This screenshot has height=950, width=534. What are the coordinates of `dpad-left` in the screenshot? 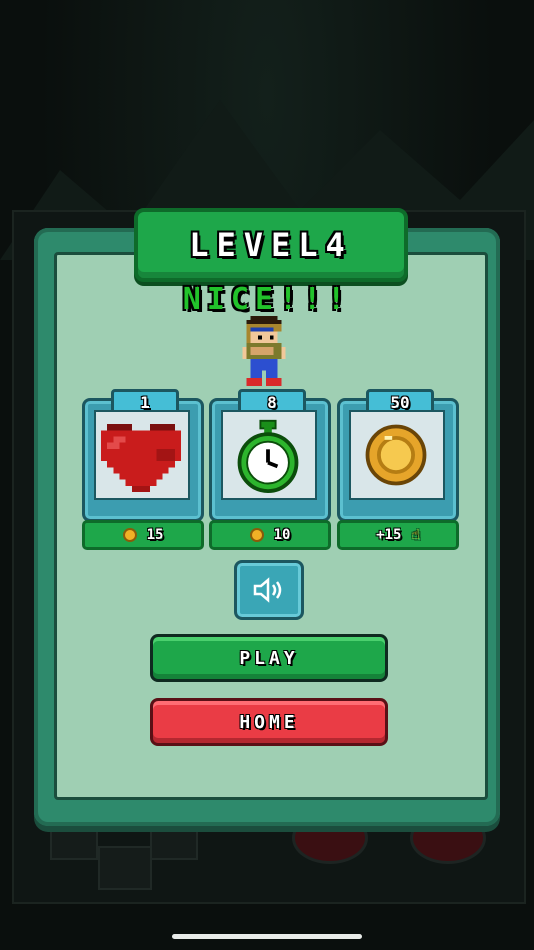 It's located at (74, 840).